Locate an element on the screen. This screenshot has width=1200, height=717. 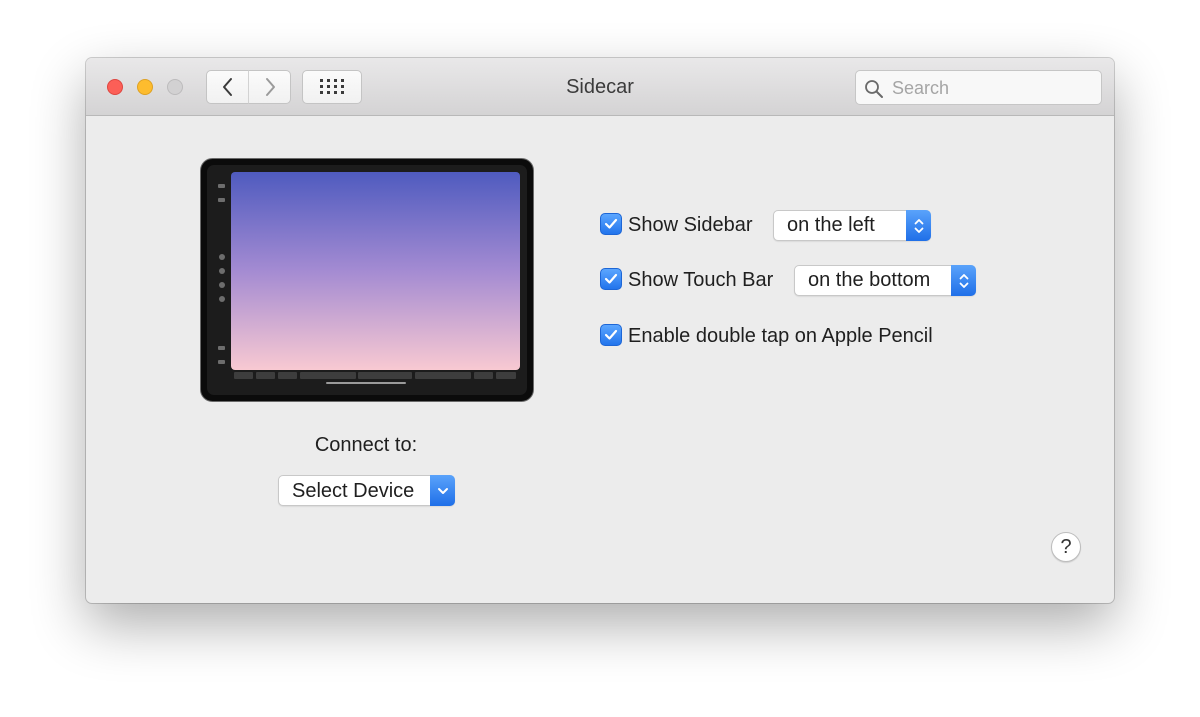
back-button is located at coordinates (227, 87).